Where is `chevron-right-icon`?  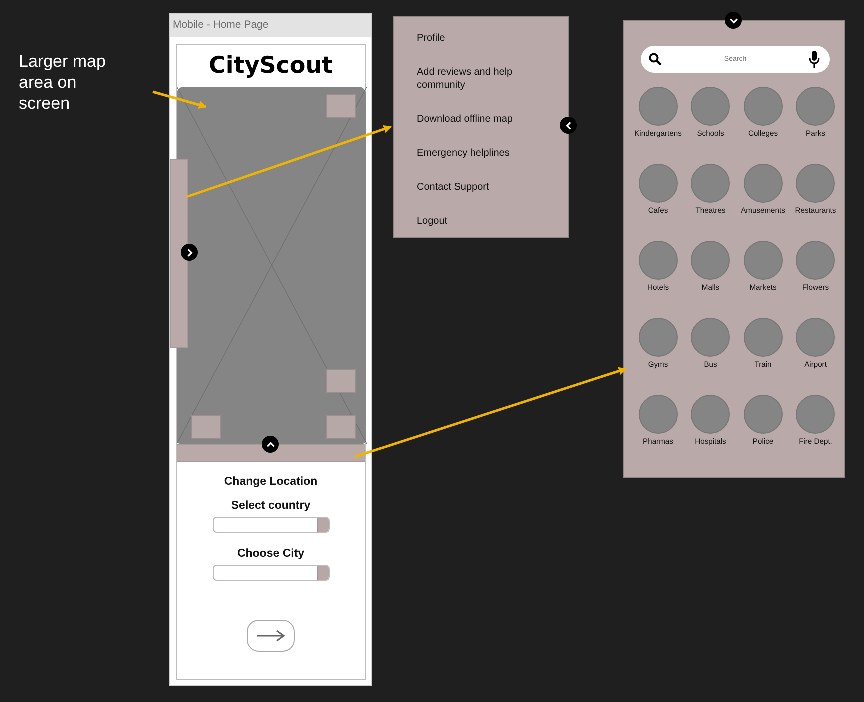
chevron-right-icon is located at coordinates (189, 253).